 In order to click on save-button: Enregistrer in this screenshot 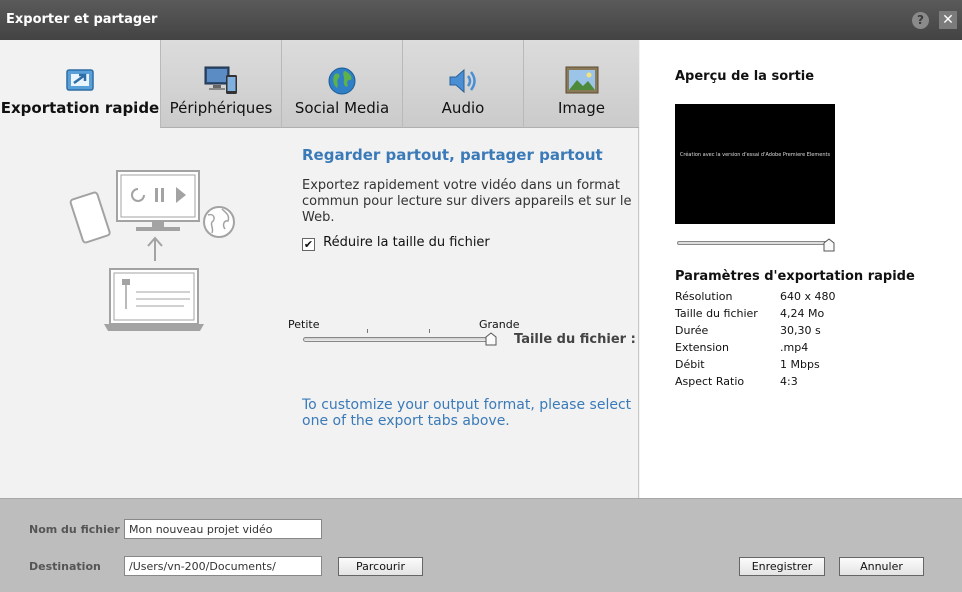, I will do `click(782, 566)`.